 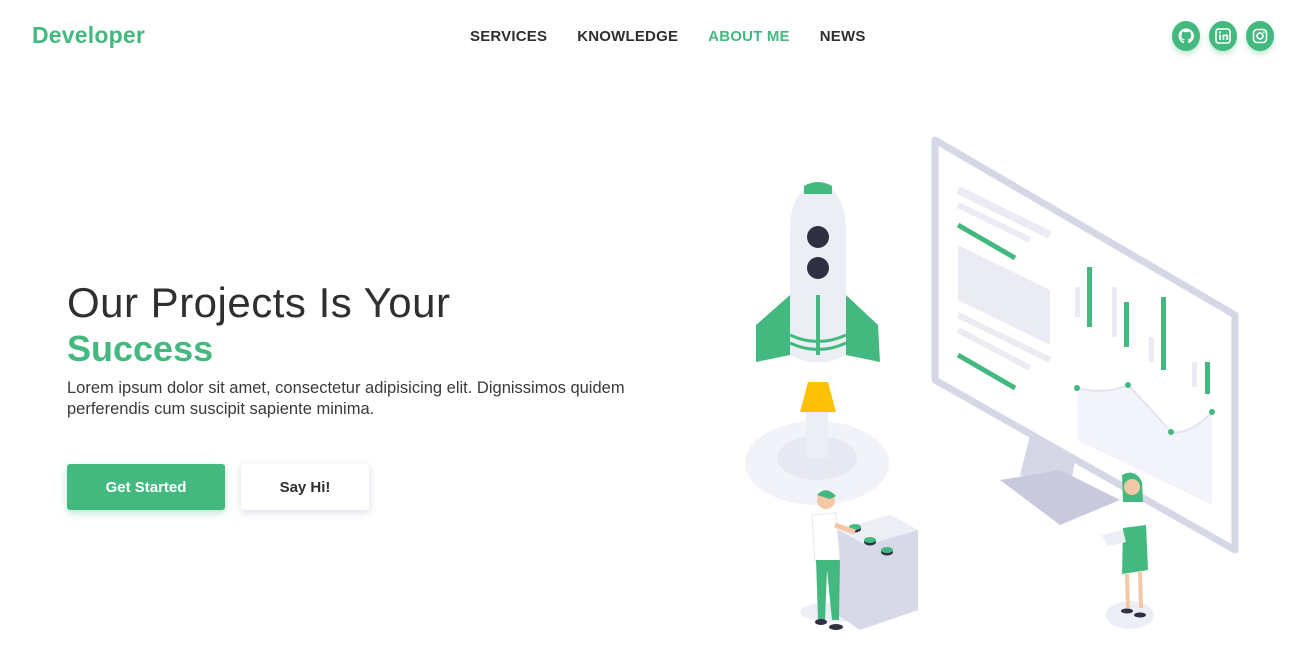 What do you see at coordinates (1186, 36) in the screenshot?
I see `github-icon` at bounding box center [1186, 36].